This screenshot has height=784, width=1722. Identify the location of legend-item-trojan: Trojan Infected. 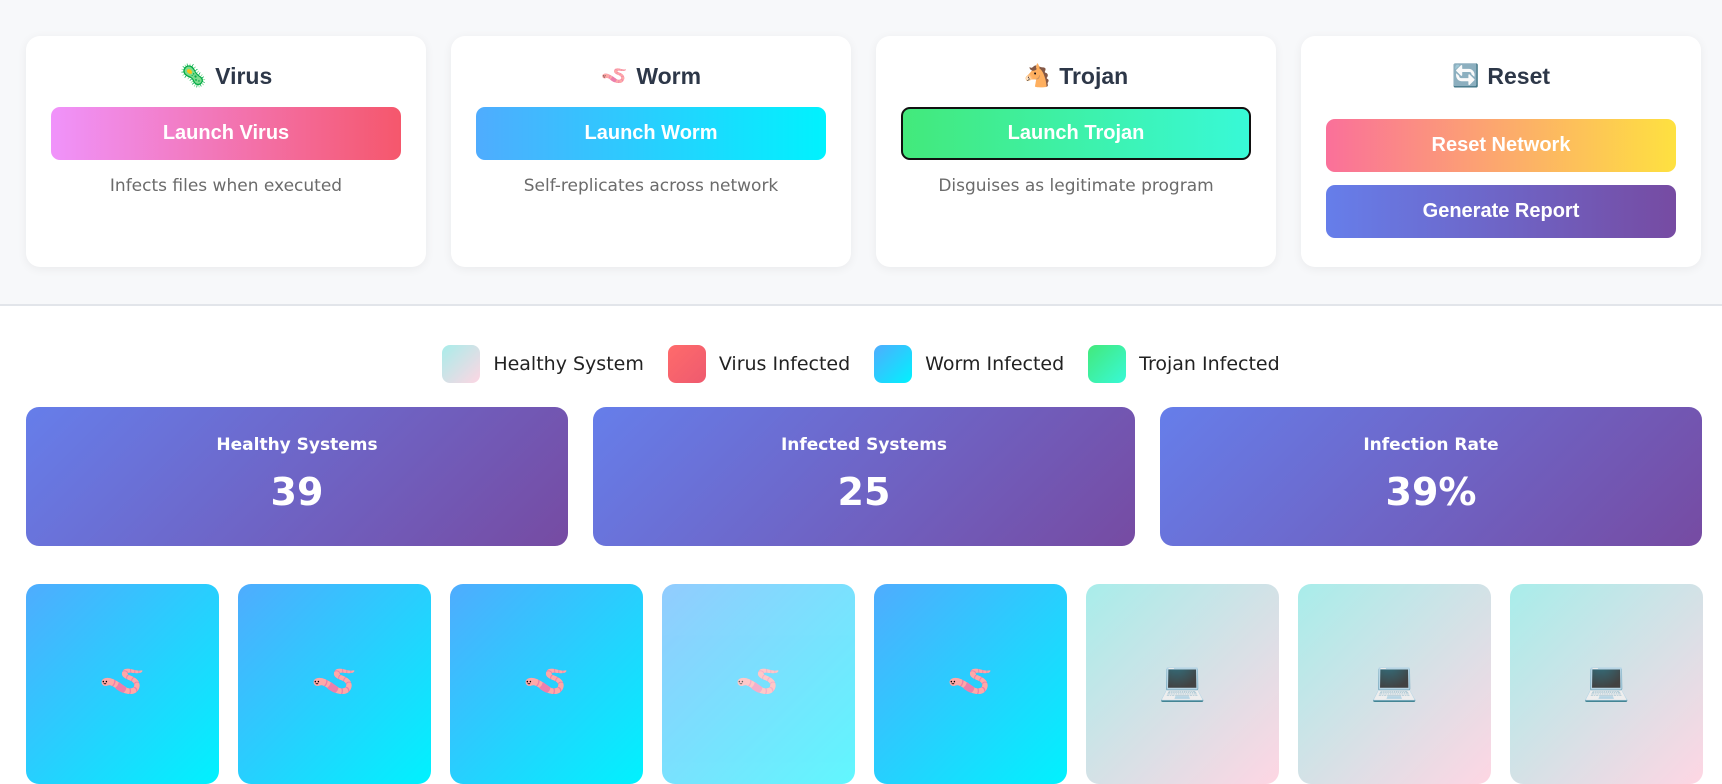
(1184, 364).